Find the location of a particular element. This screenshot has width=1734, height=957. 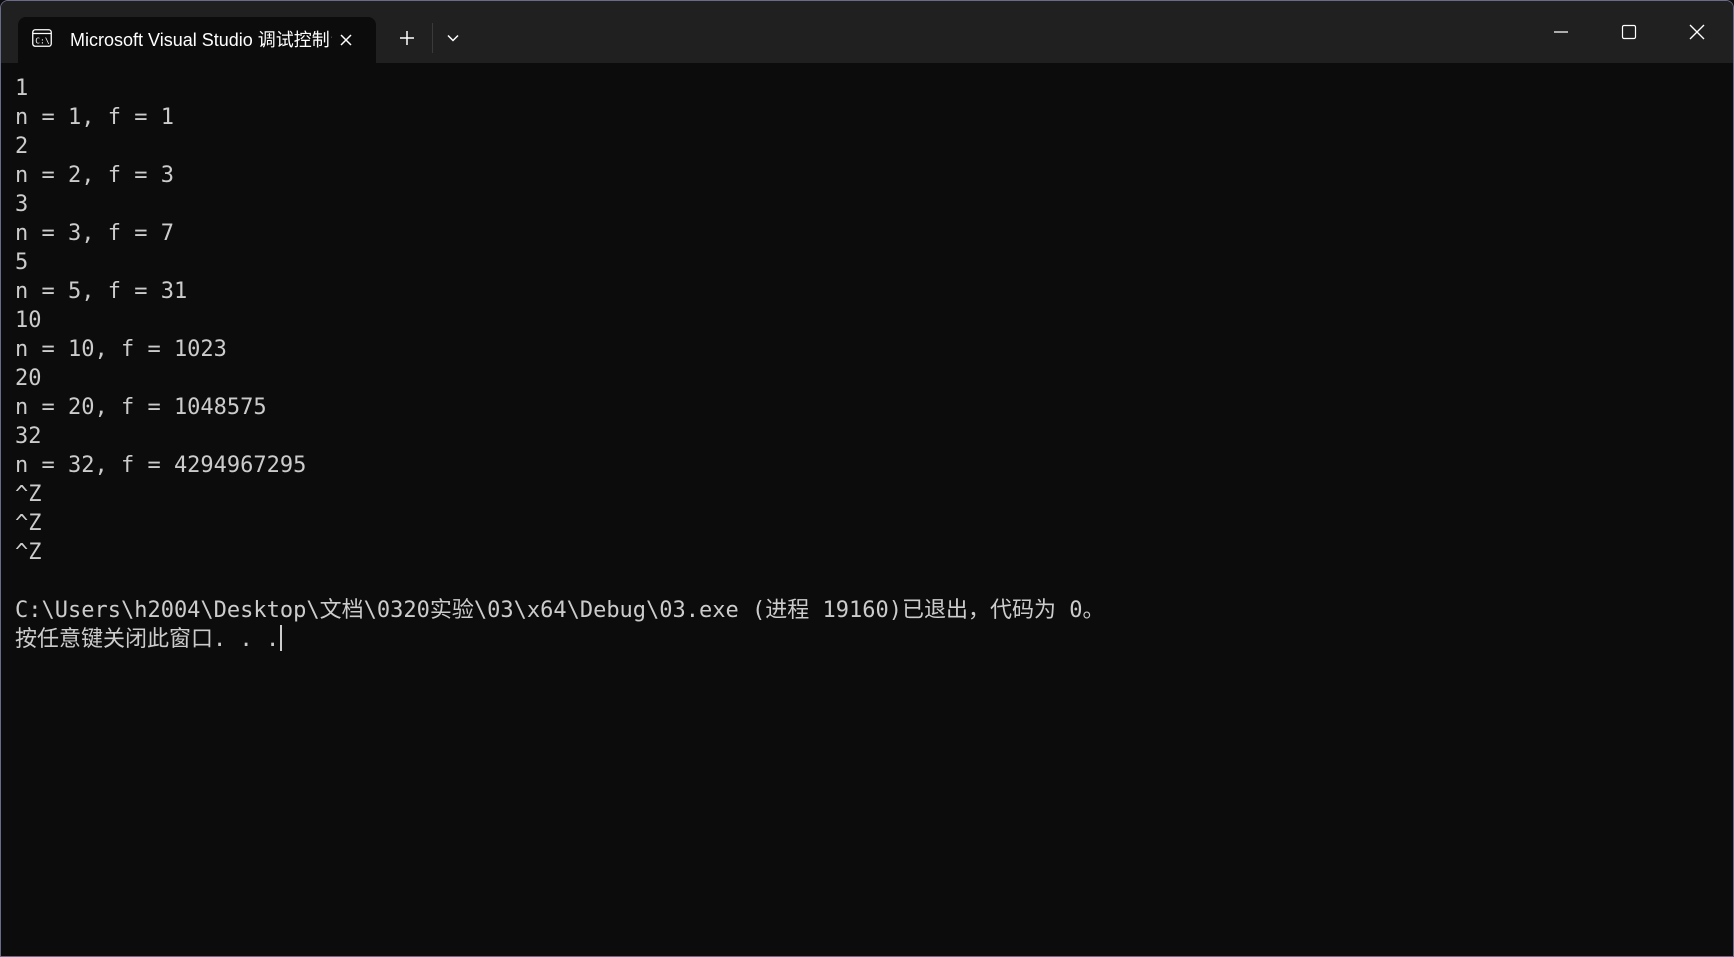

console-line: 5 is located at coordinates (22, 262).